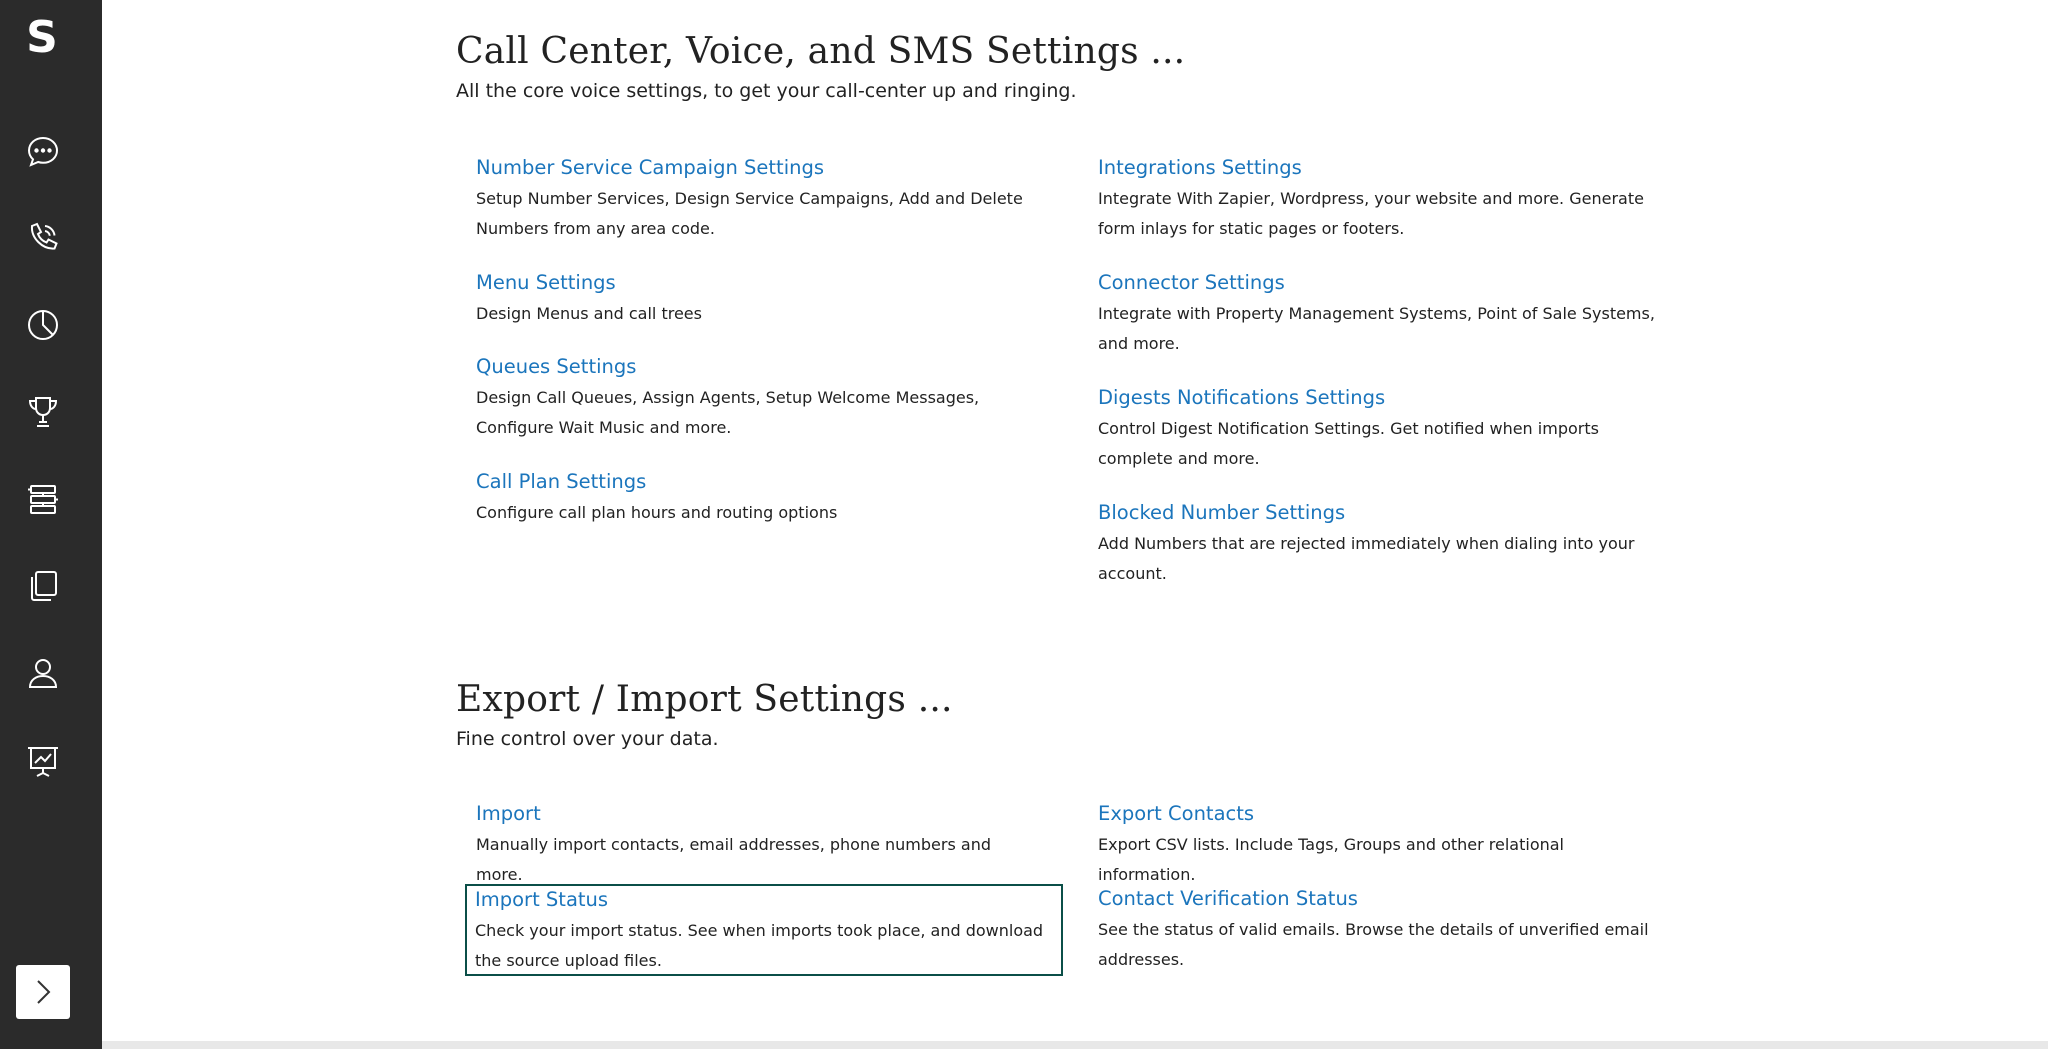 The width and height of the screenshot is (2048, 1049). What do you see at coordinates (1075, 1045) in the screenshot?
I see `horizontal-scrollbar` at bounding box center [1075, 1045].